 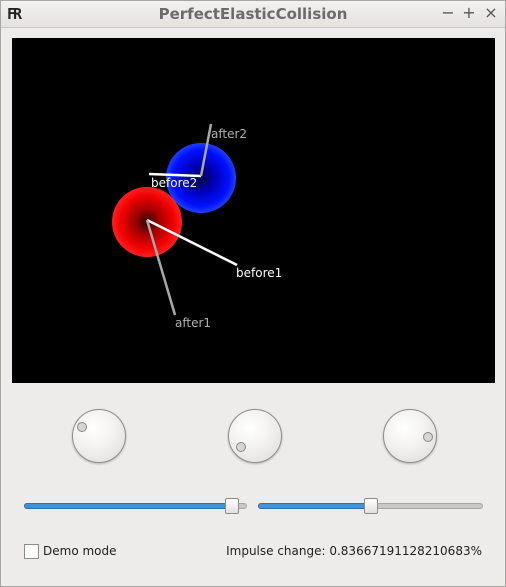 I want to click on slider-1-fill, so click(x=129, y=506).